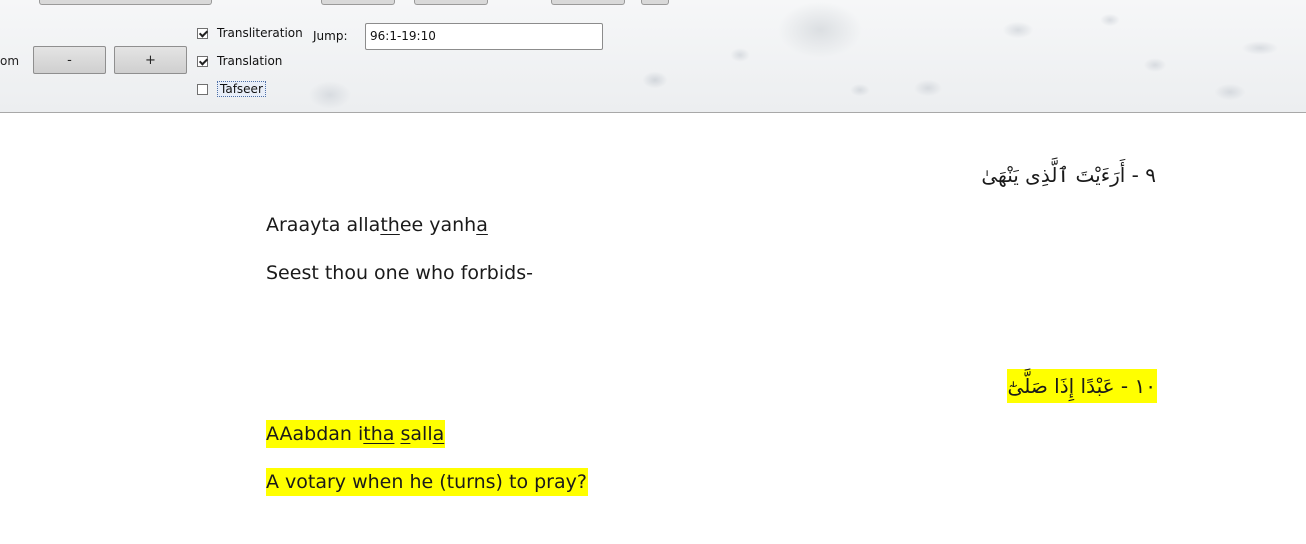  I want to click on verse-transliteration: Araayta allathee yanha, so click(377, 225).